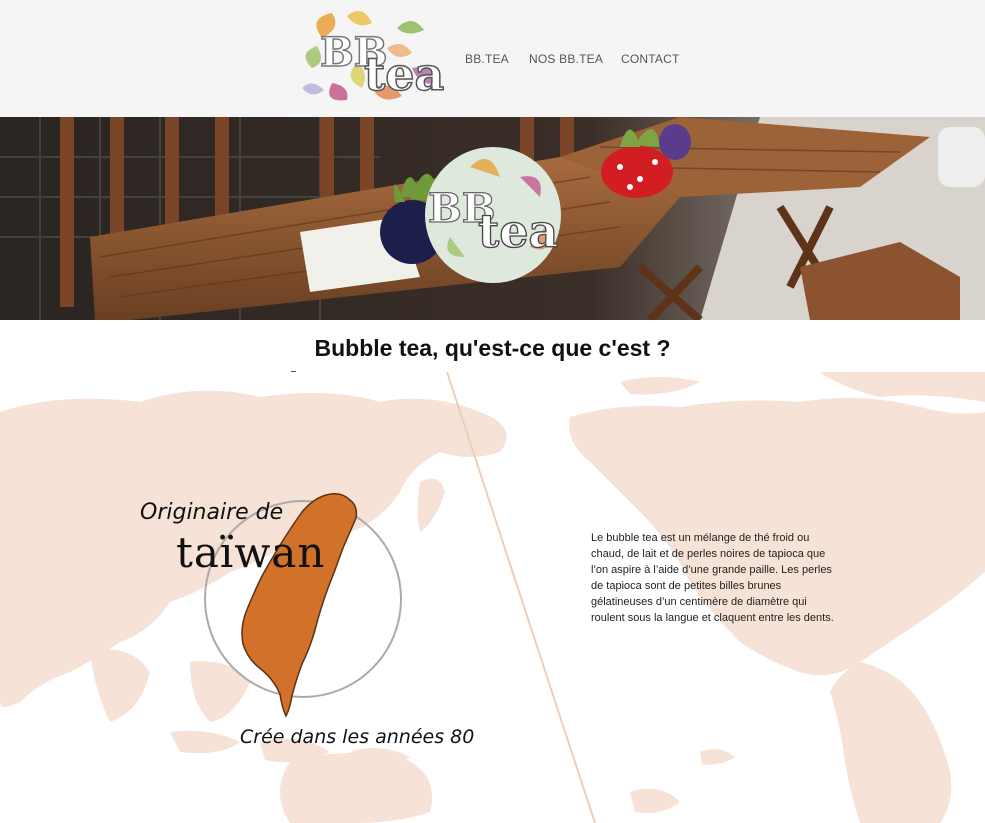  What do you see at coordinates (251, 552) in the screenshot?
I see `origin-country: taïwan` at bounding box center [251, 552].